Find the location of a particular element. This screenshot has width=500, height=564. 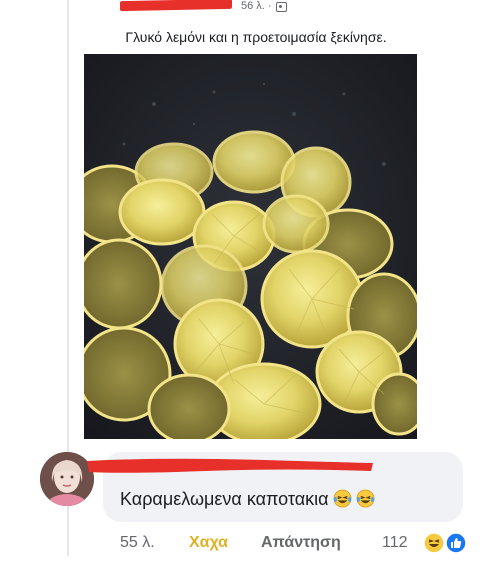

reaction-icons is located at coordinates (444, 543).